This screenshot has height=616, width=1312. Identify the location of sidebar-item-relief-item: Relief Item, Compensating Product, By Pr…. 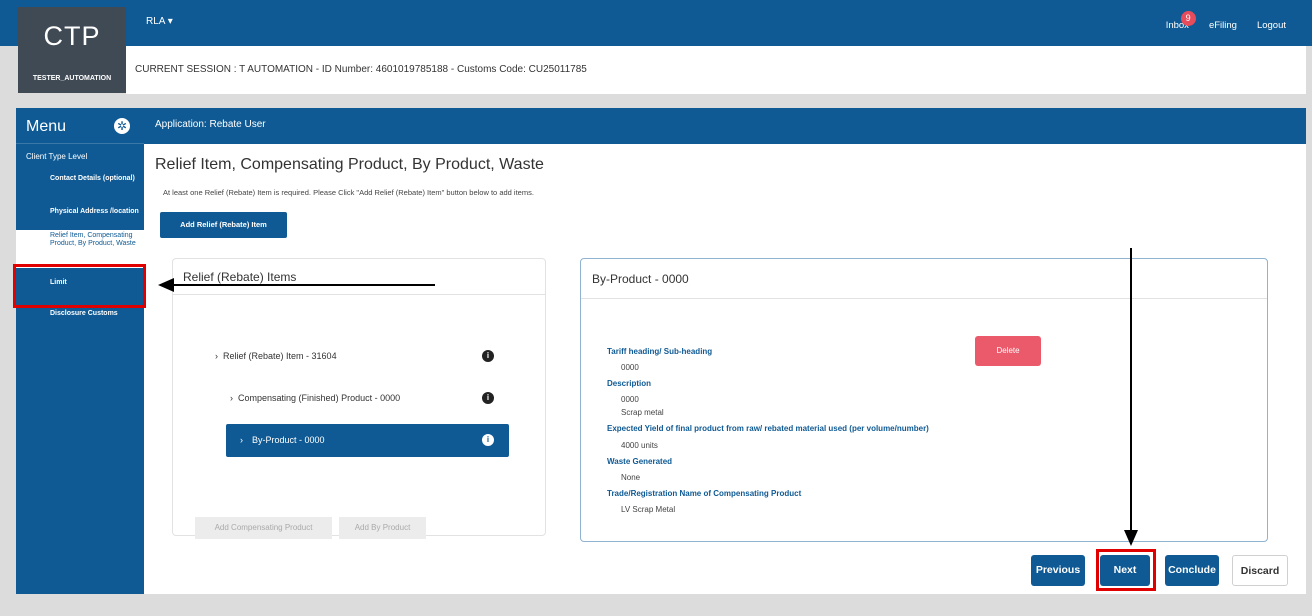
(80, 249).